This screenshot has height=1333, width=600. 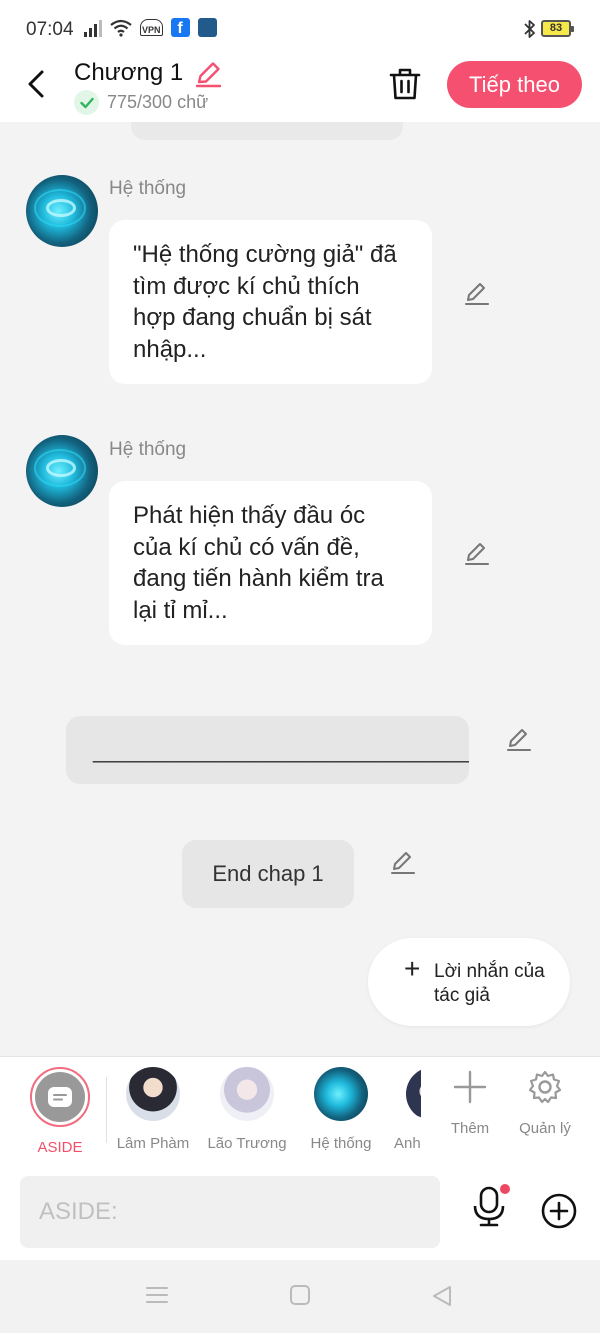 What do you see at coordinates (442, 1296) in the screenshot?
I see `back-nav-icon` at bounding box center [442, 1296].